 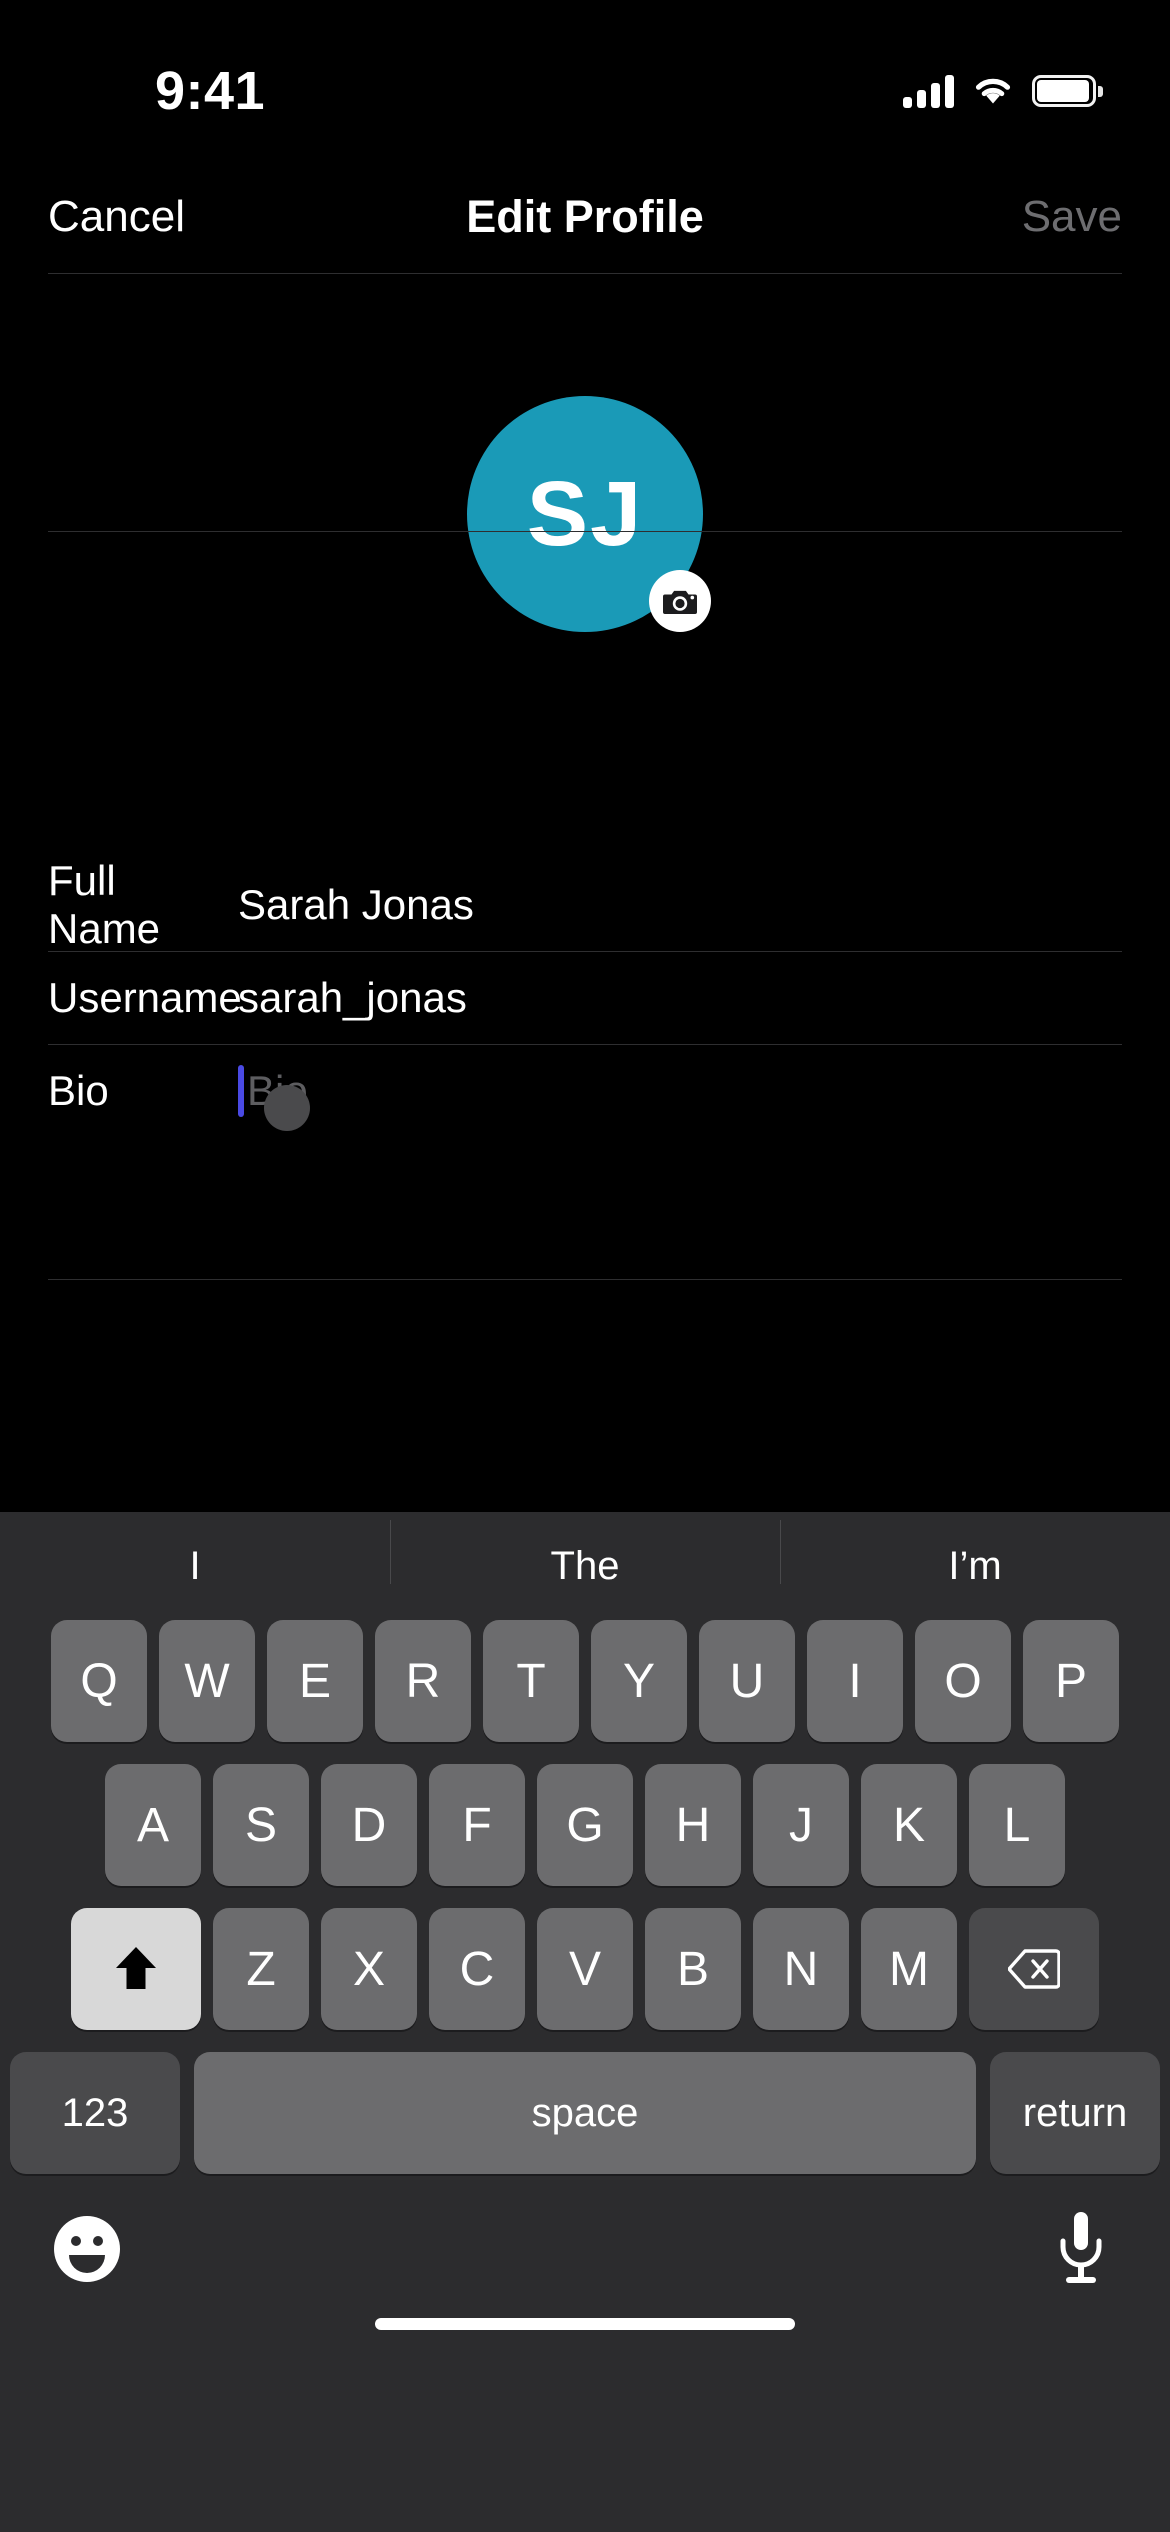 I want to click on battery-icon, so click(x=1067, y=91).